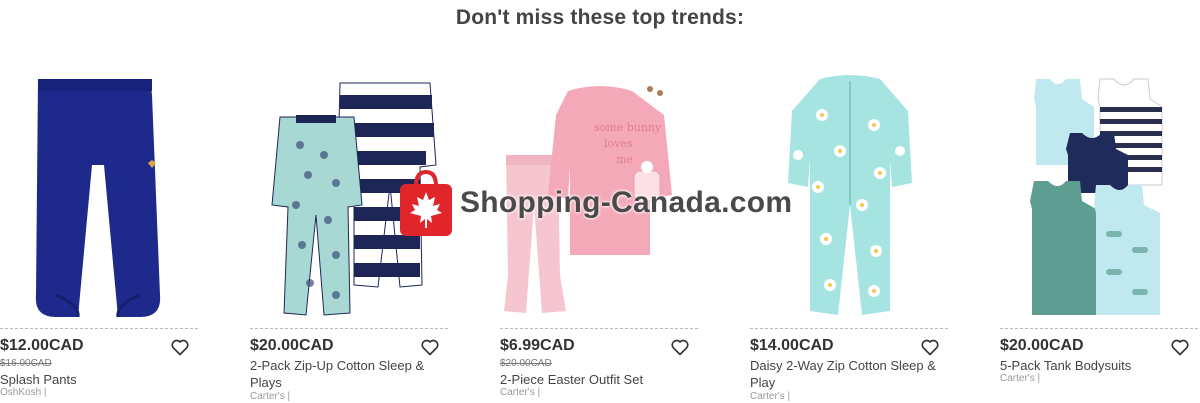  Describe the element at coordinates (537, 345) in the screenshot. I see `product-price: $6.99CAD` at that location.